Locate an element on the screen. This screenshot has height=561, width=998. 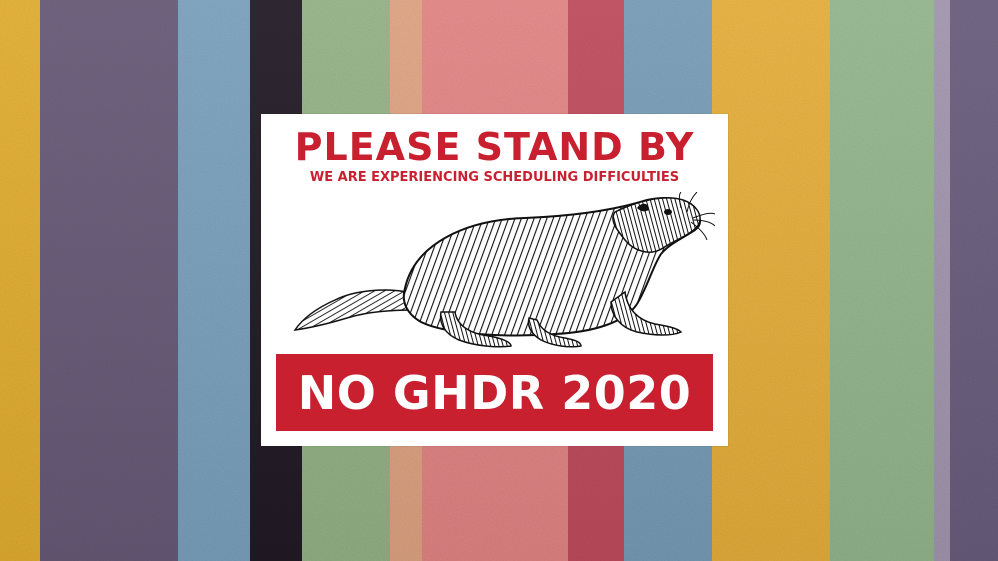
banner-text: NO GHDR 2020 is located at coordinates (494, 392).